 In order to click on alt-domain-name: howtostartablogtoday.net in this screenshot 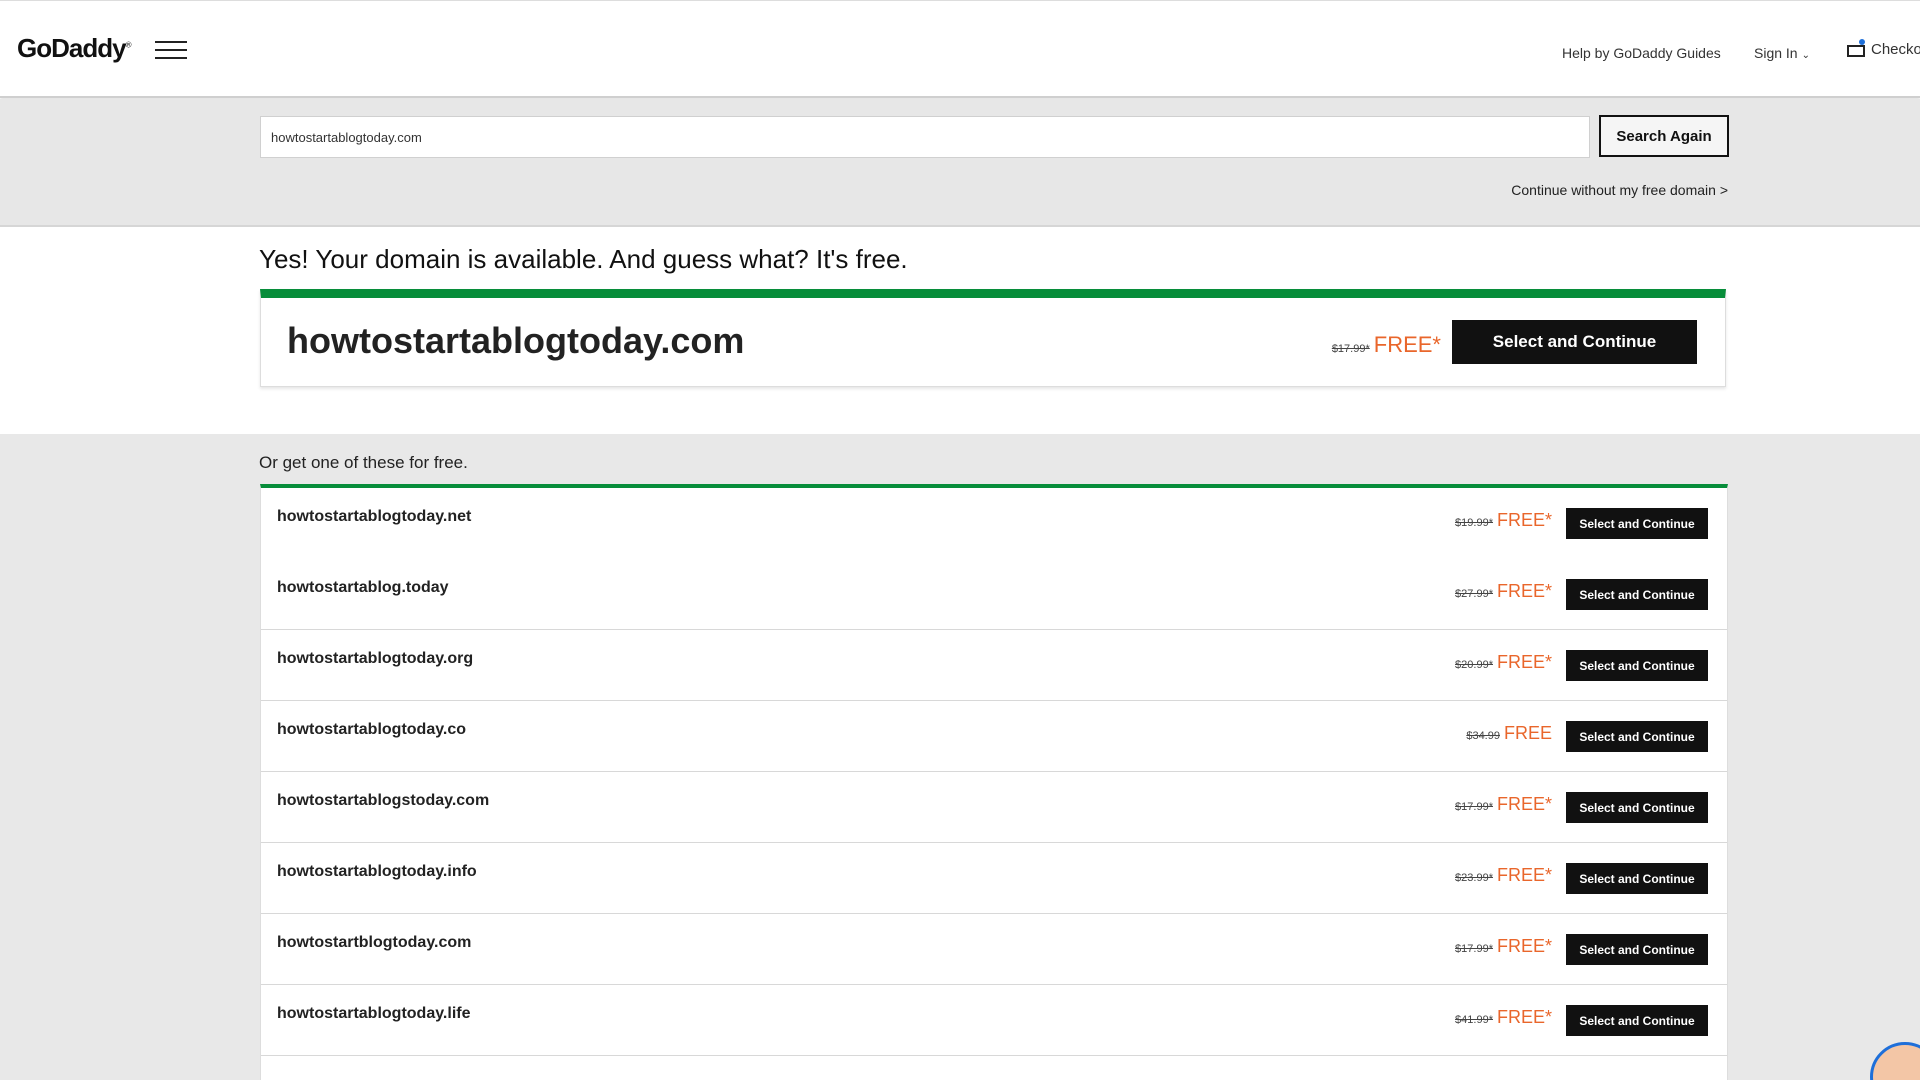, I will do `click(374, 516)`.